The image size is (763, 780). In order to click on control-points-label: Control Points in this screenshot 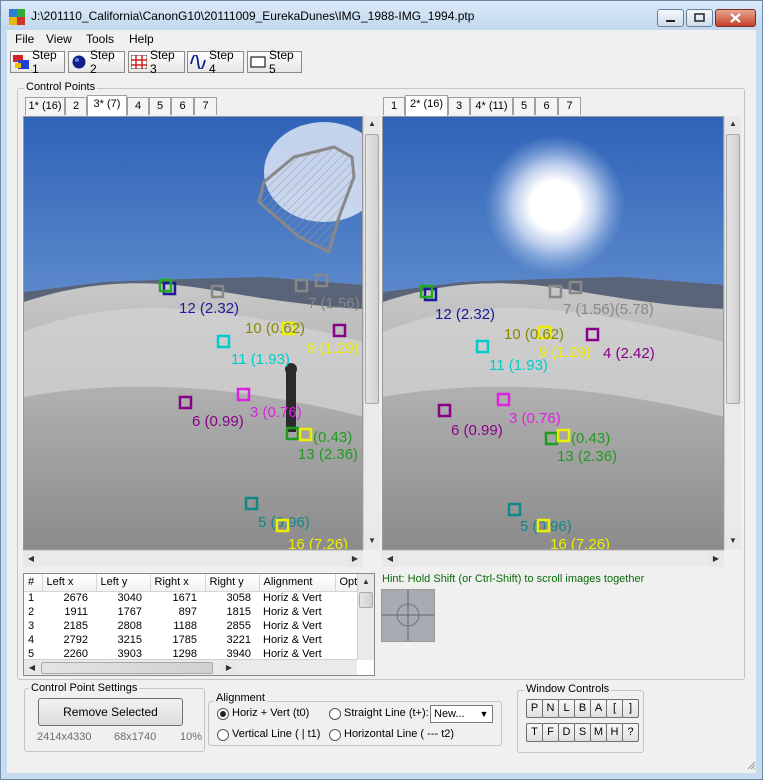, I will do `click(61, 87)`.